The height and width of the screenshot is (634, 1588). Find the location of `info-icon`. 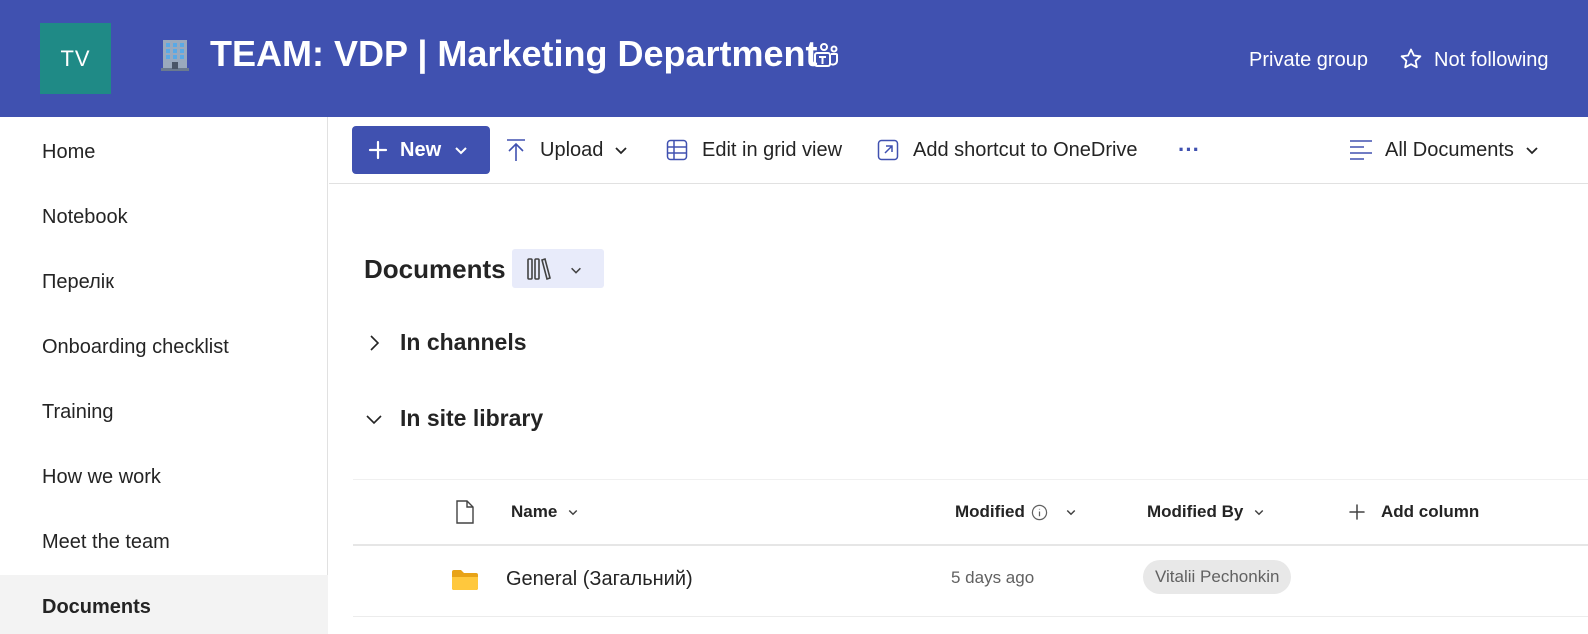

info-icon is located at coordinates (1039, 512).